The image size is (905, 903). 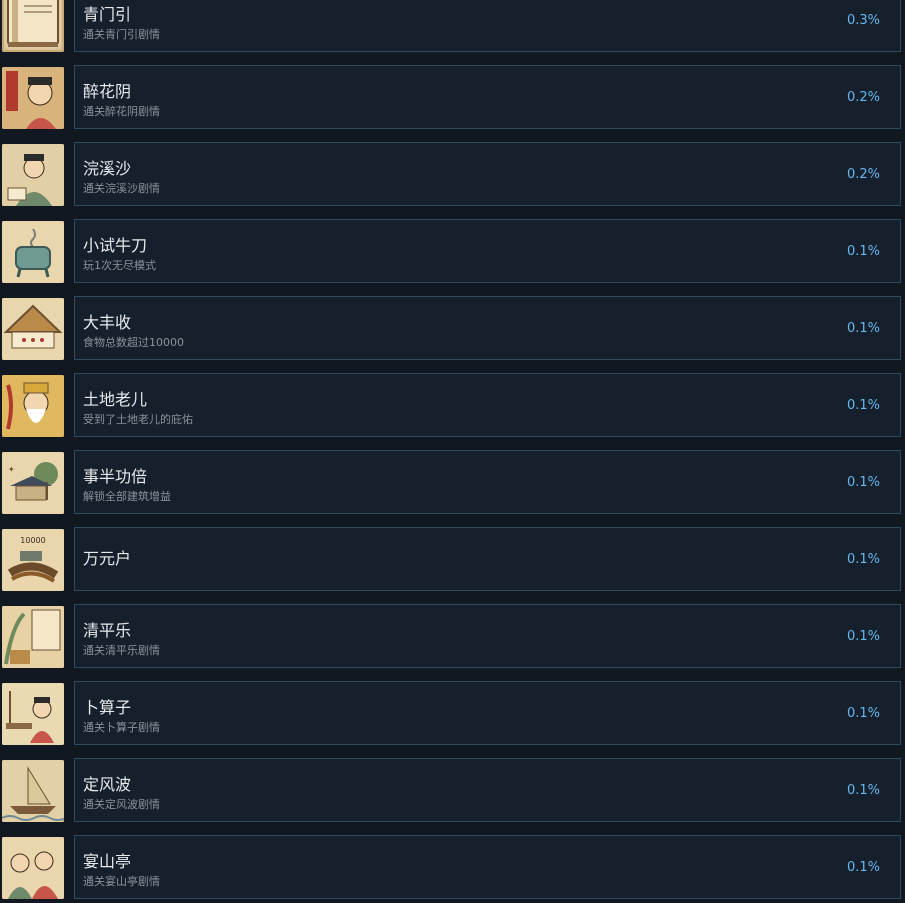 I want to click on achievement-row: 浣溪沙通关浣溪沙剧情 0.2%, so click(x=452, y=175).